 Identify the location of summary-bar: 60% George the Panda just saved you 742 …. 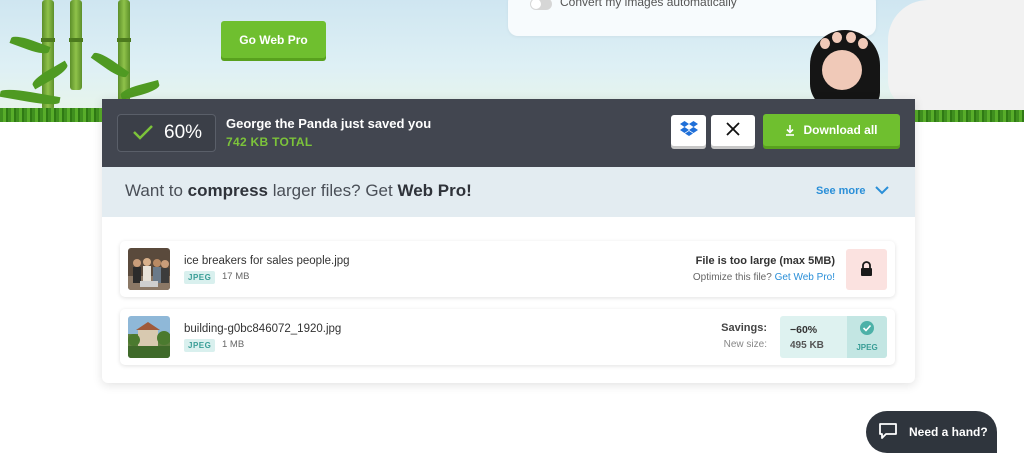
(508, 133).